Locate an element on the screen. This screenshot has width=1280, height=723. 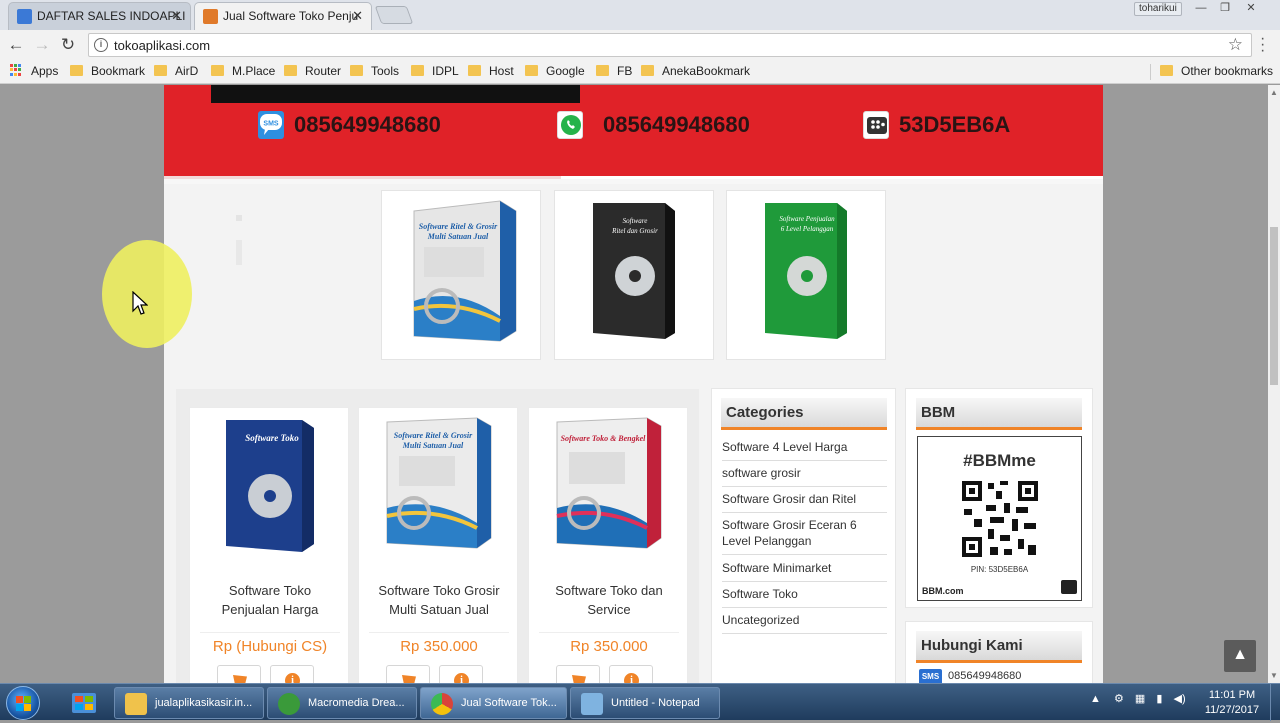
close-window-button: ✕ is located at coordinates (1251, 9).